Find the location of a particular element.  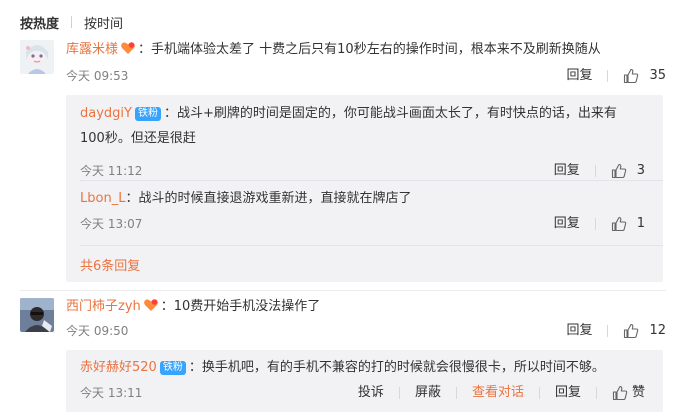

reply-text: ：战斗的时候直接退游戏重新进，直接就在牌店了 is located at coordinates (268, 198).